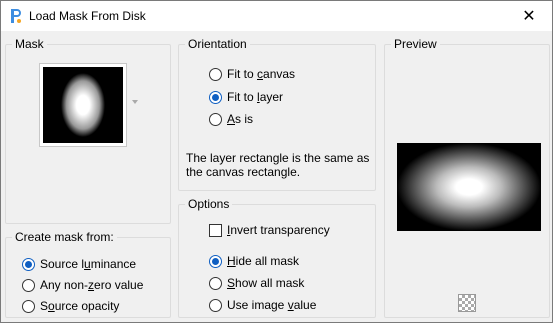  What do you see at coordinates (255, 97) in the screenshot?
I see `orientation-fit-layer-label: Fit to layer` at bounding box center [255, 97].